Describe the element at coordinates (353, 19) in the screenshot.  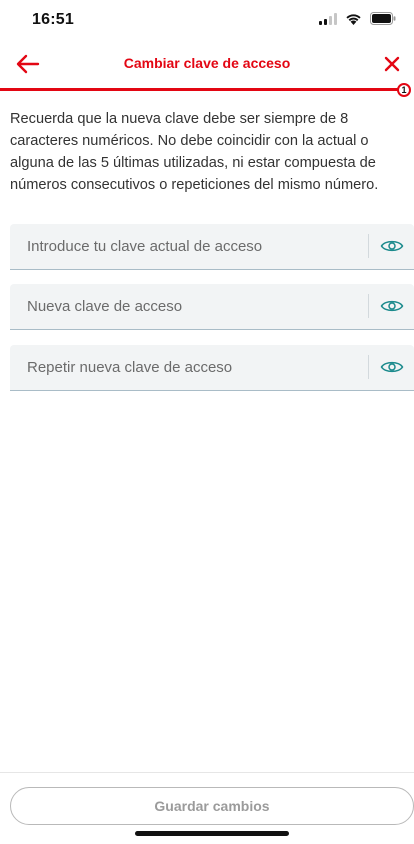
I see `wifi-icon` at that location.